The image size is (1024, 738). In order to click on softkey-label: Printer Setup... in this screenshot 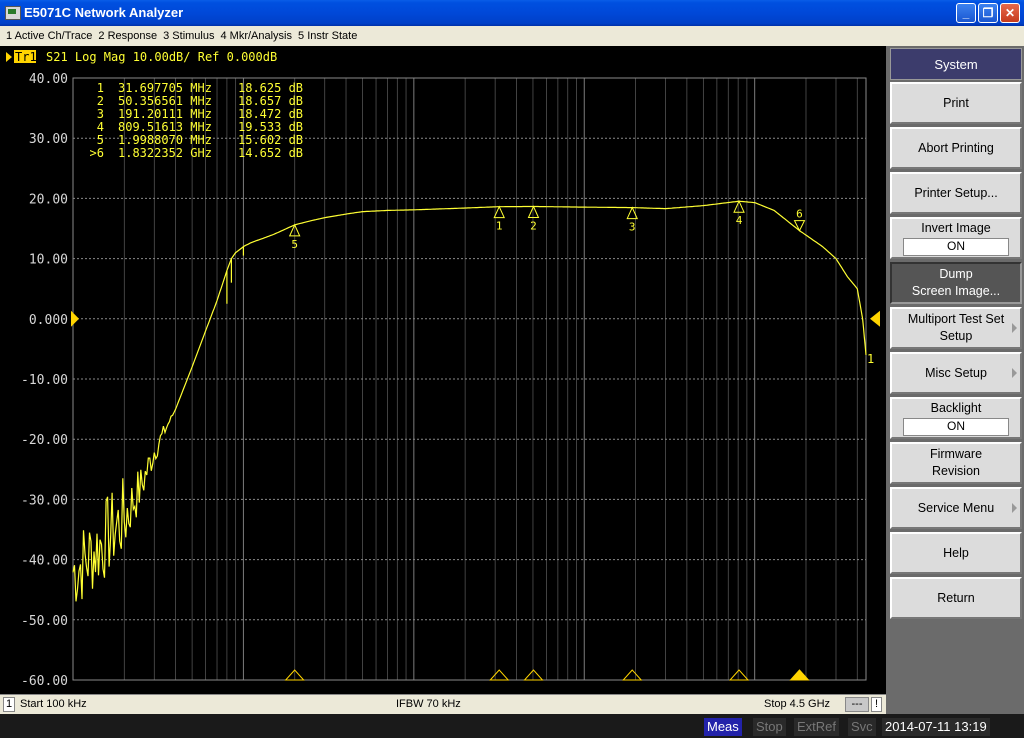, I will do `click(956, 192)`.